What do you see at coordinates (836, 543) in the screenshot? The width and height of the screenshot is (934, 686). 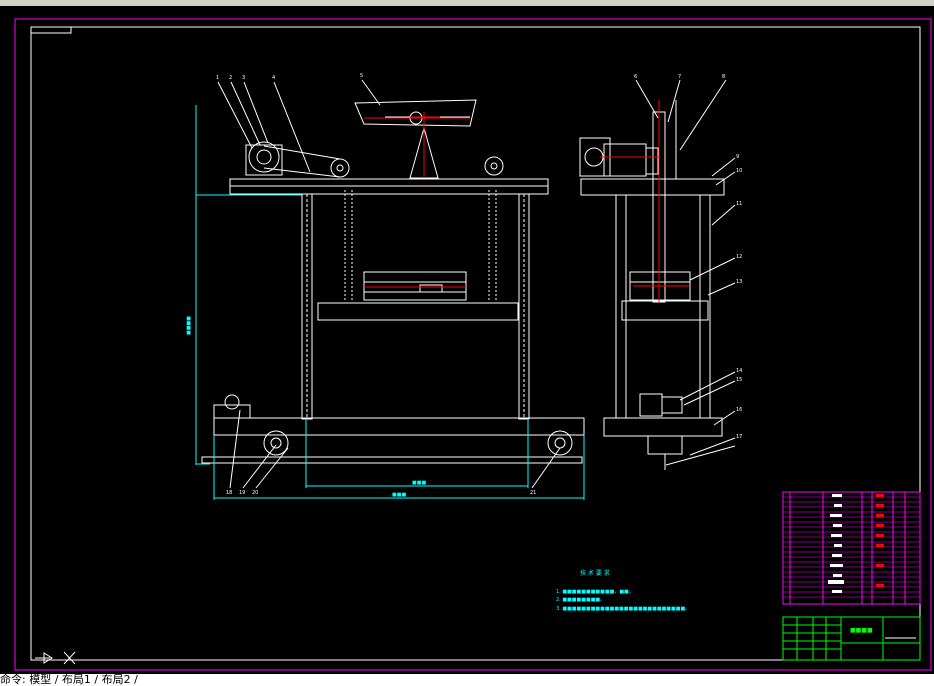 I see `parts-list-names` at bounding box center [836, 543].